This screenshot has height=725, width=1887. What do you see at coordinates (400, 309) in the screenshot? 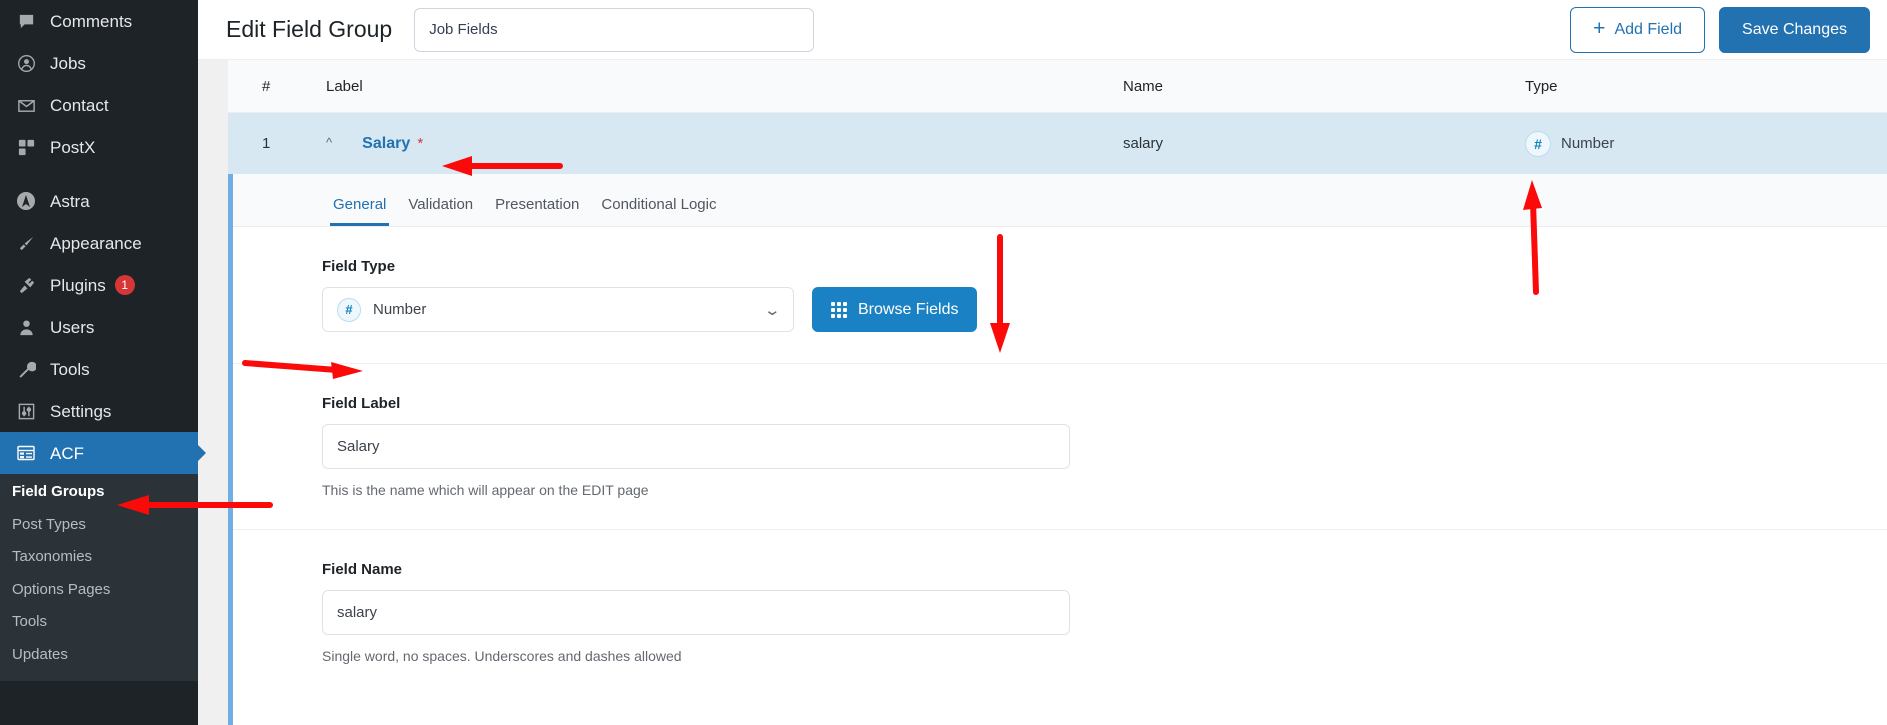
I see `field-type-value: Number` at bounding box center [400, 309].